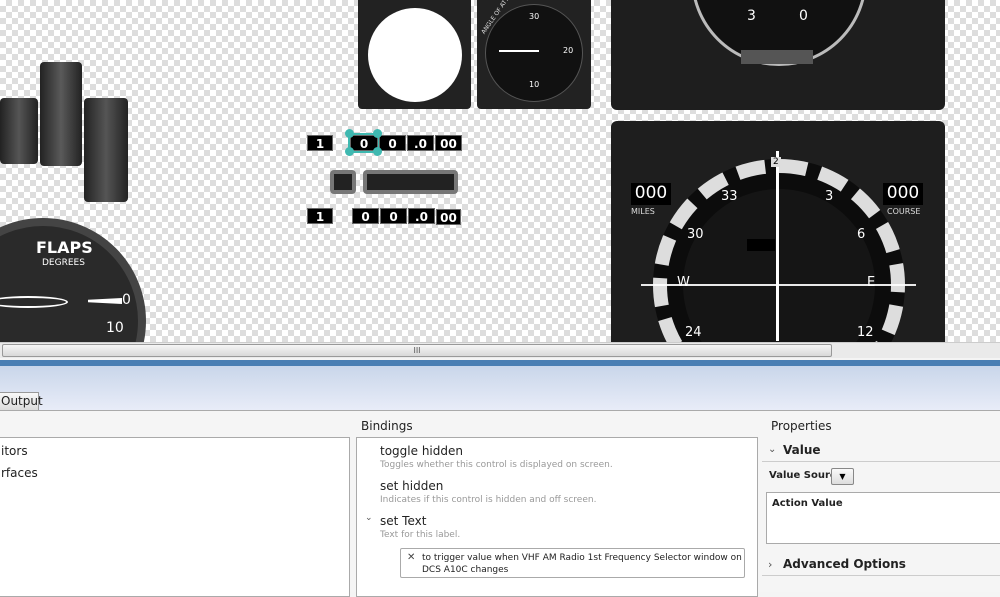 This screenshot has height=597, width=1000. What do you see at coordinates (683, 282) in the screenshot?
I see `compass-mark: W` at bounding box center [683, 282].